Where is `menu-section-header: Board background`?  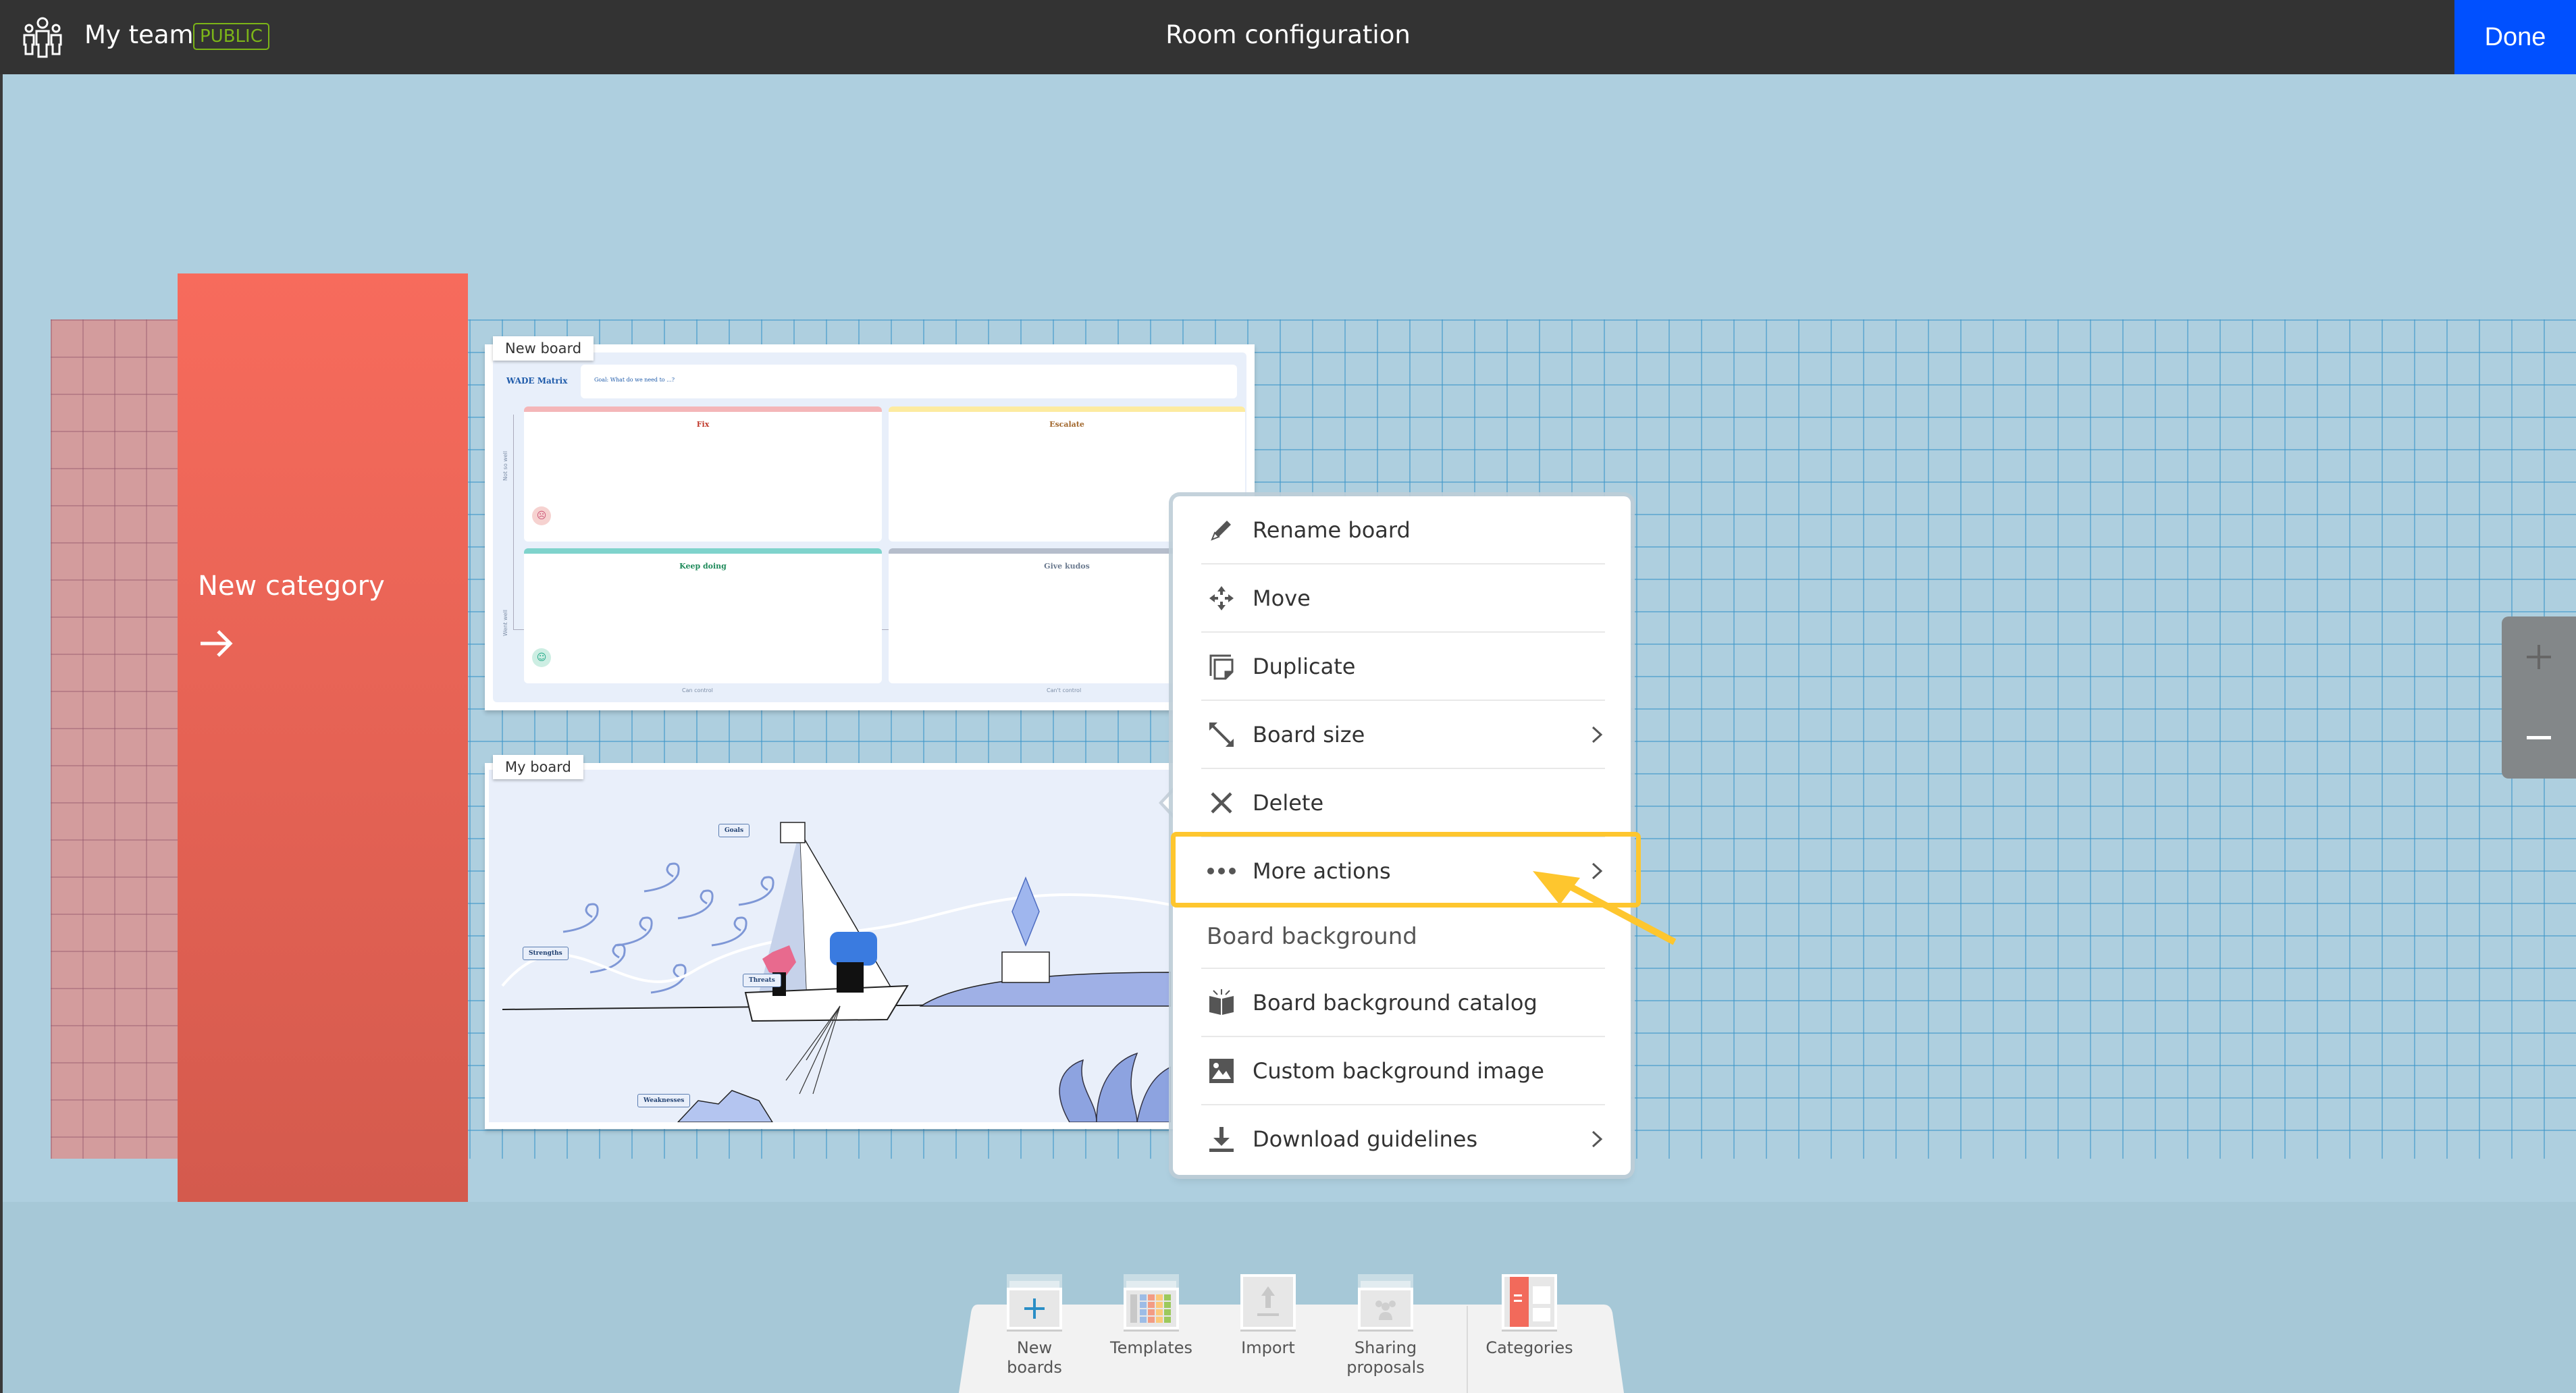
menu-section-header: Board background is located at coordinates (1403, 937).